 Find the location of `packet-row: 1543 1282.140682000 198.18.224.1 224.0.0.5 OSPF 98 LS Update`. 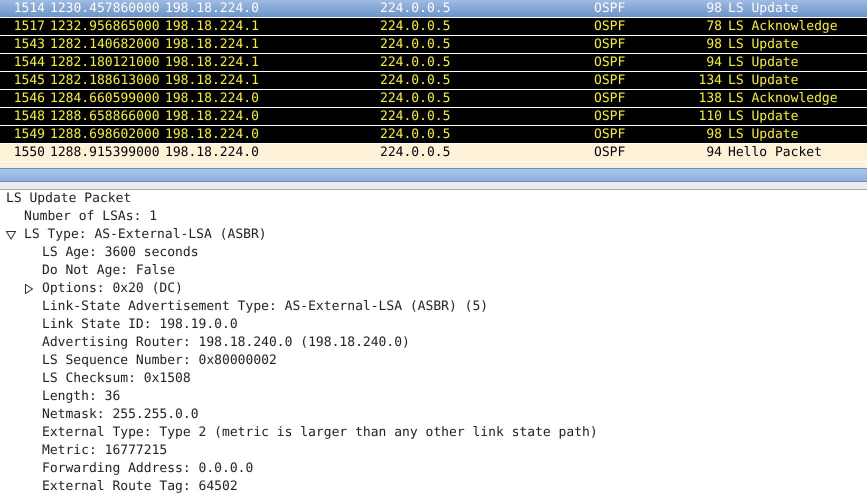

packet-row: 1543 1282.140682000 198.18.224.1 224.0.0.5 OSPF 98 LS Update is located at coordinates (433, 45).